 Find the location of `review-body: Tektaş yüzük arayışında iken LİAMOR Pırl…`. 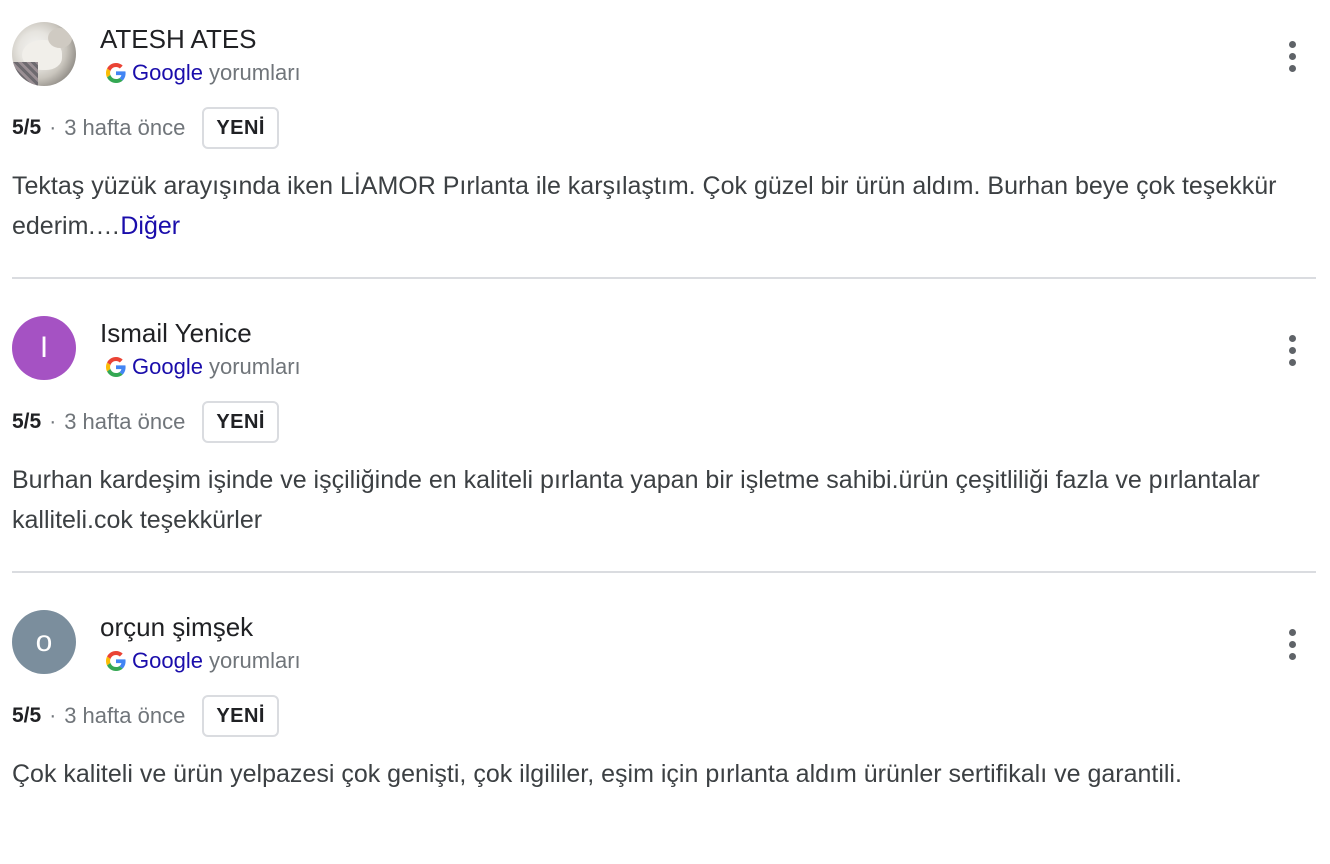

review-body: Tektaş yüzük arayışında iken LİAMOR Pırl… is located at coordinates (644, 206).